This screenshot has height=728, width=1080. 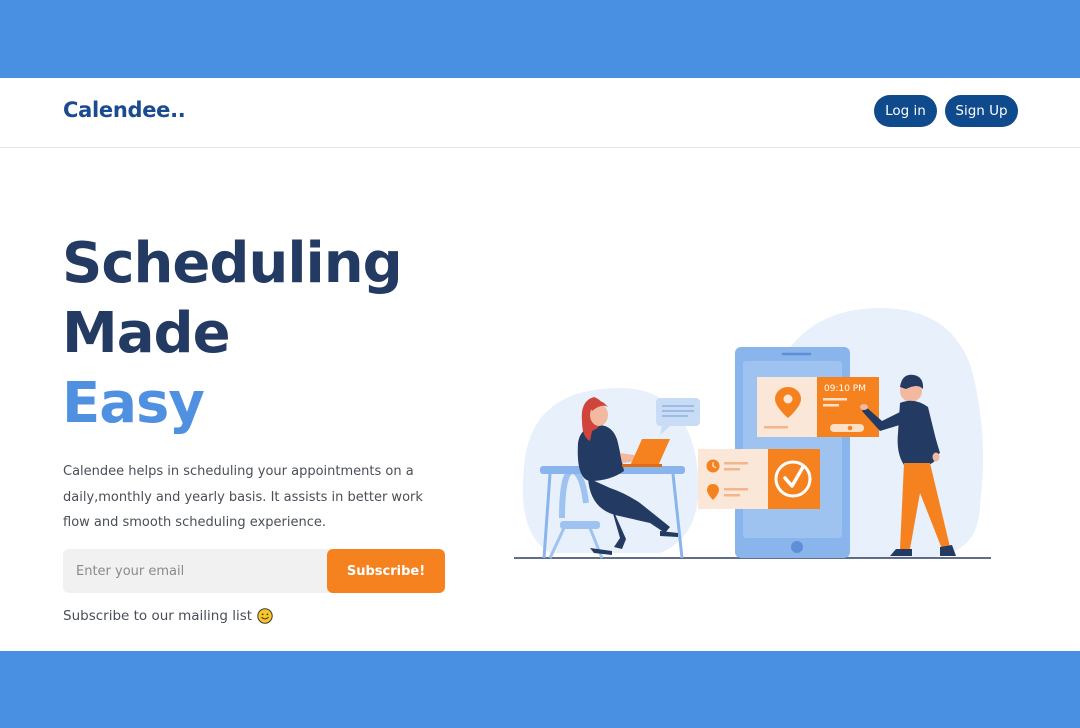 What do you see at coordinates (797, 547) in the screenshot?
I see `phone-home-button` at bounding box center [797, 547].